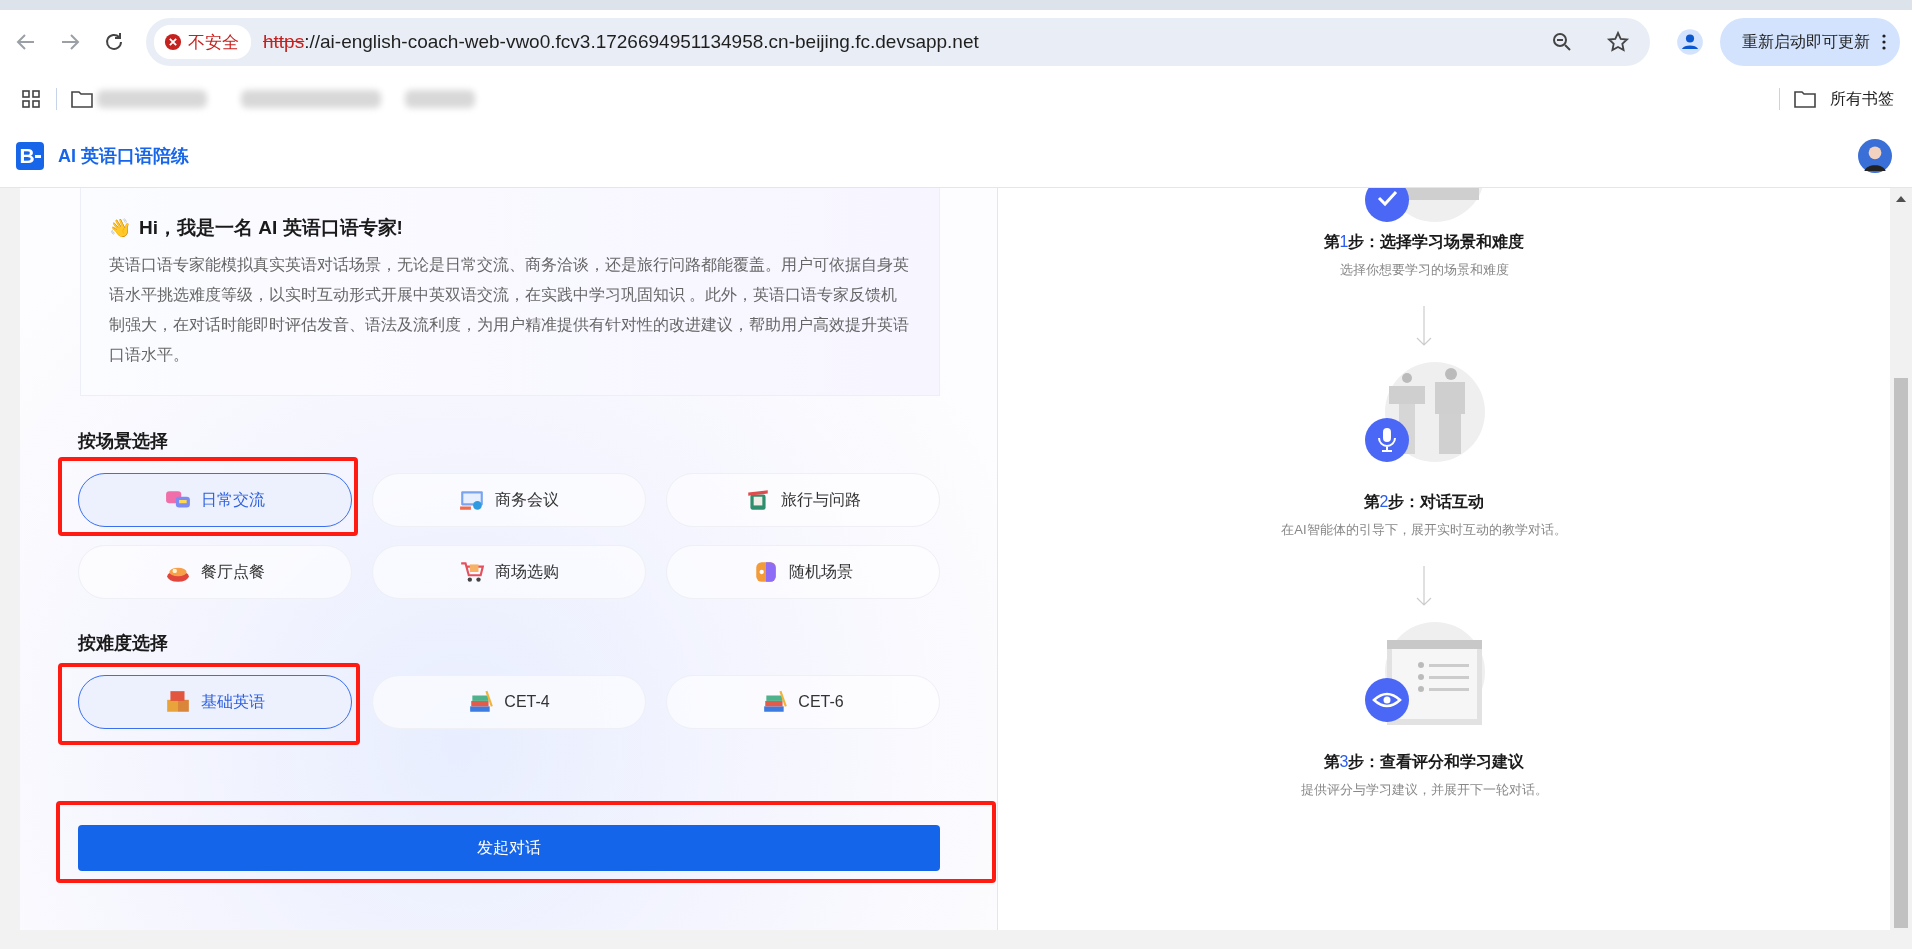 The width and height of the screenshot is (1912, 949). What do you see at coordinates (1424, 790) in the screenshot?
I see `step-description: 提供评分与学习建议，并展开下一轮对话。` at bounding box center [1424, 790].